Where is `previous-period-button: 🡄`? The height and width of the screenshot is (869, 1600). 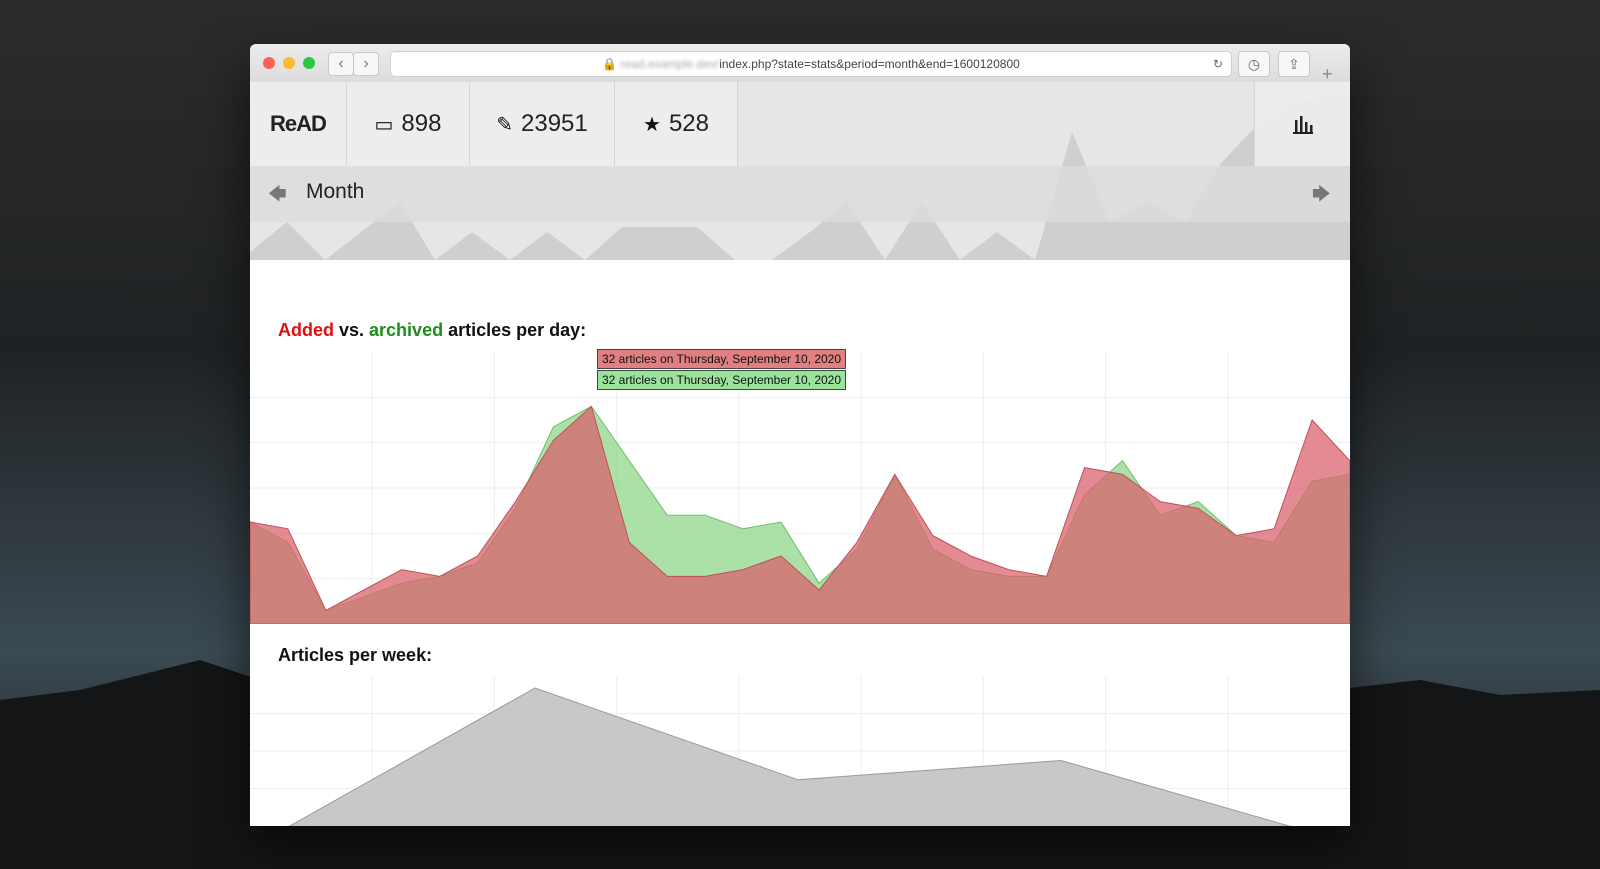 previous-period-button: 🡄 is located at coordinates (277, 197).